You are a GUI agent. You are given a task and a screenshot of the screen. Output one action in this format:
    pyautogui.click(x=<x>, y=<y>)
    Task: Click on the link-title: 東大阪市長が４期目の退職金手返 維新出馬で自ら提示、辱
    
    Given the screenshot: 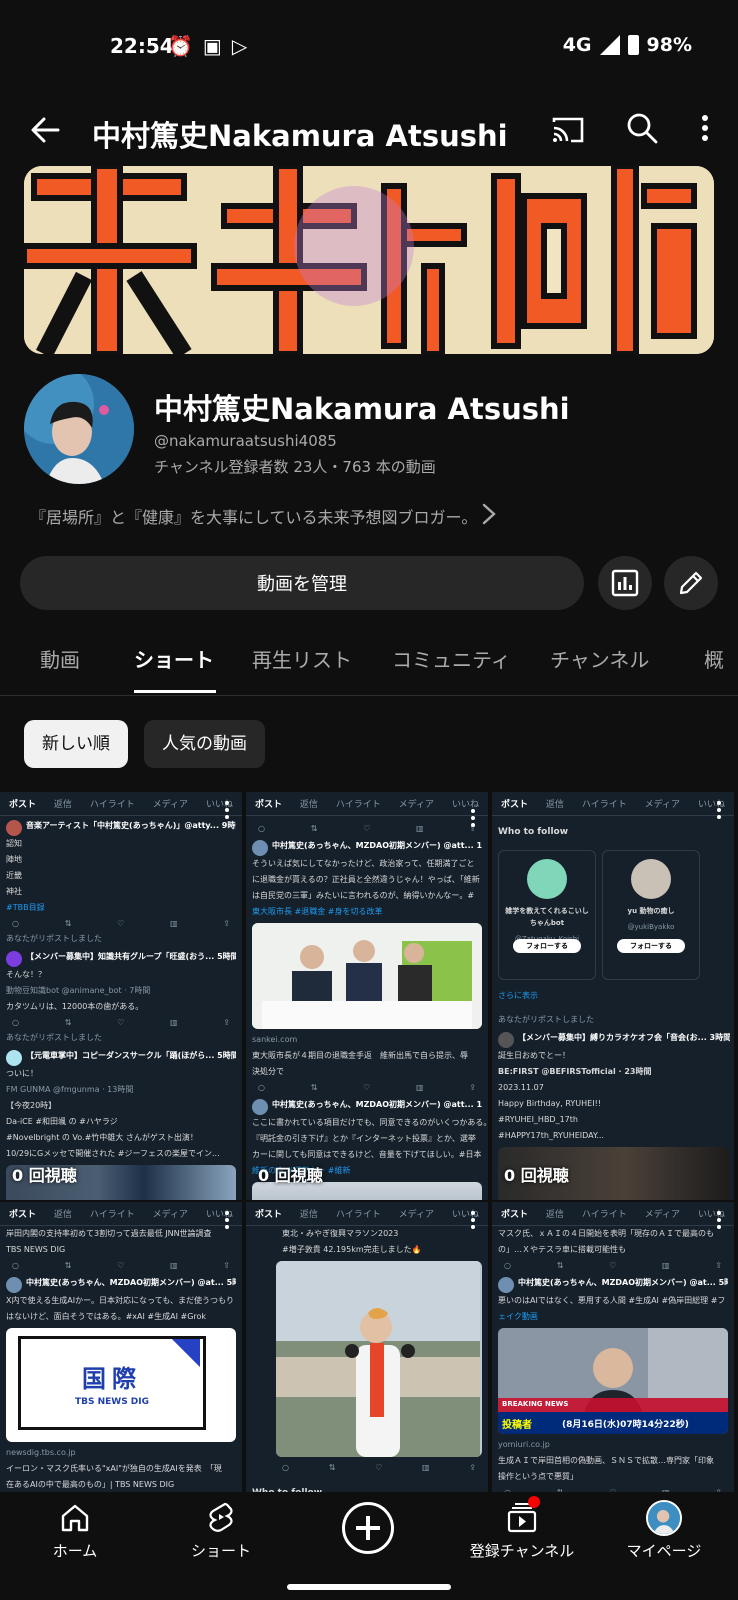 What is the action you would take?
    pyautogui.click(x=360, y=1055)
    